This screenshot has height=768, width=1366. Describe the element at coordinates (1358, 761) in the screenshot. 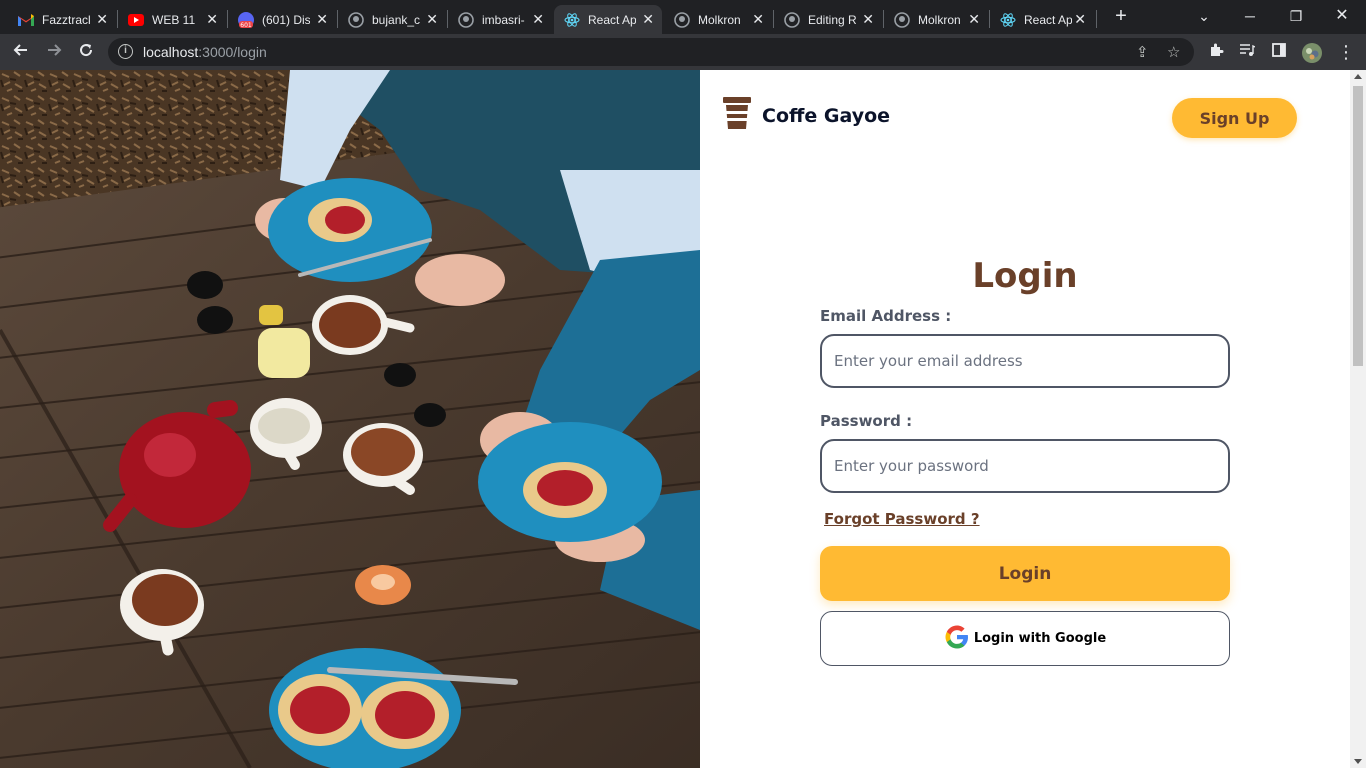

I see `scroll-down-icon` at that location.